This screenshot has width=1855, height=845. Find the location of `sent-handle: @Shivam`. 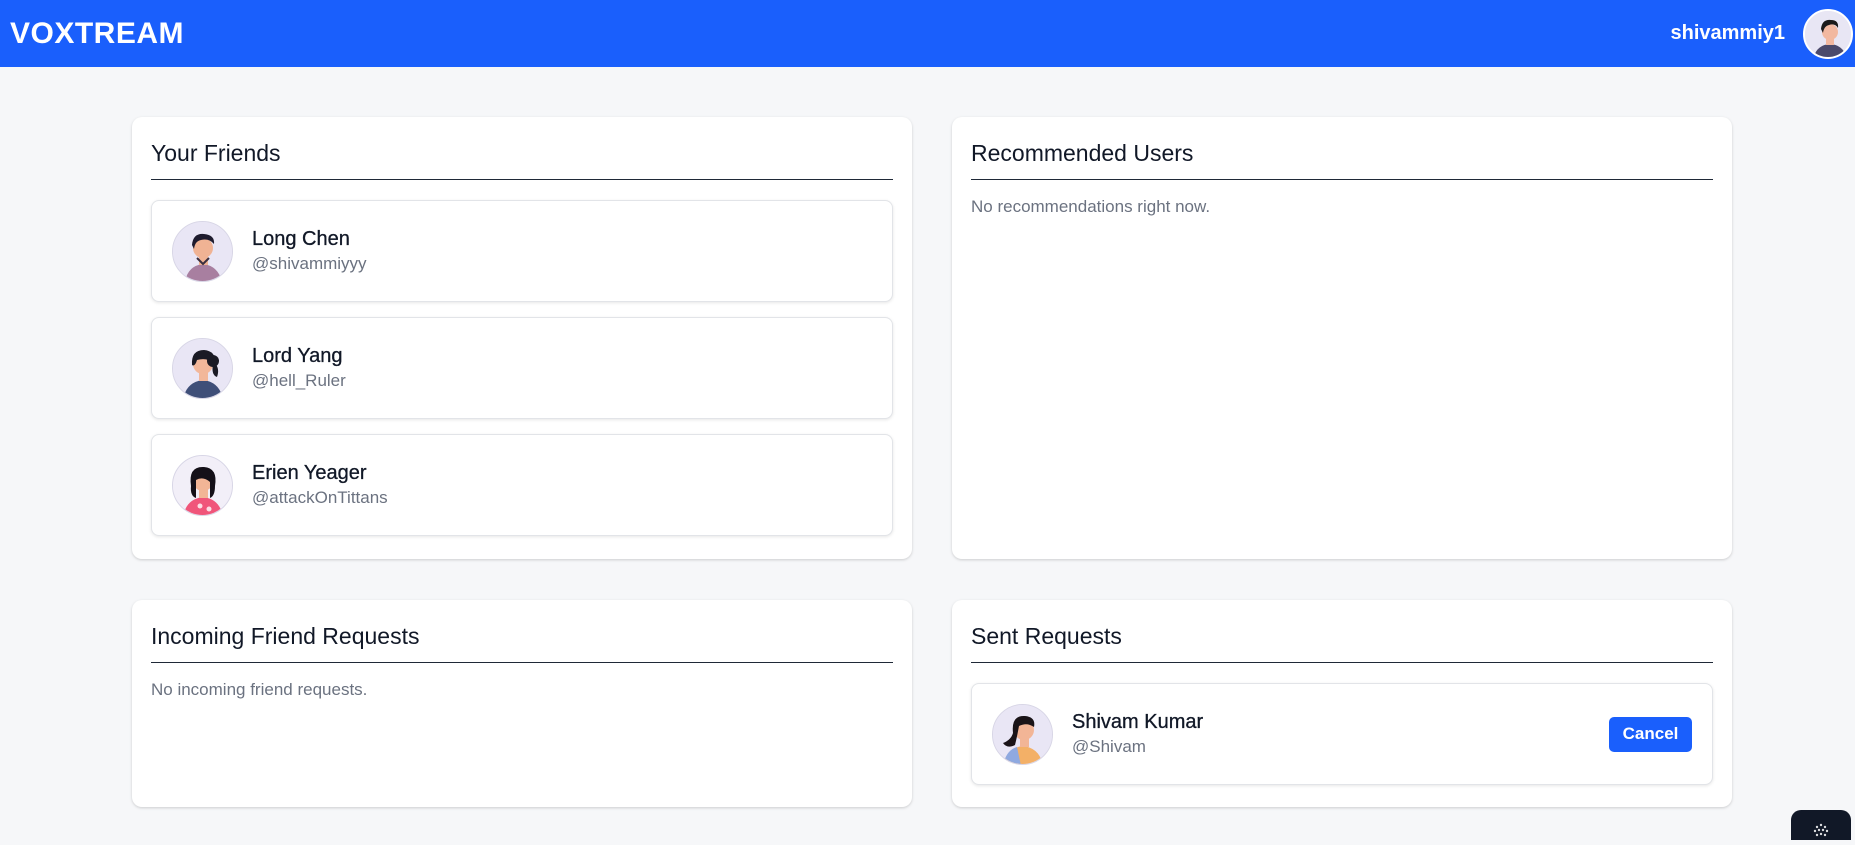

sent-handle: @Shivam is located at coordinates (1109, 746).